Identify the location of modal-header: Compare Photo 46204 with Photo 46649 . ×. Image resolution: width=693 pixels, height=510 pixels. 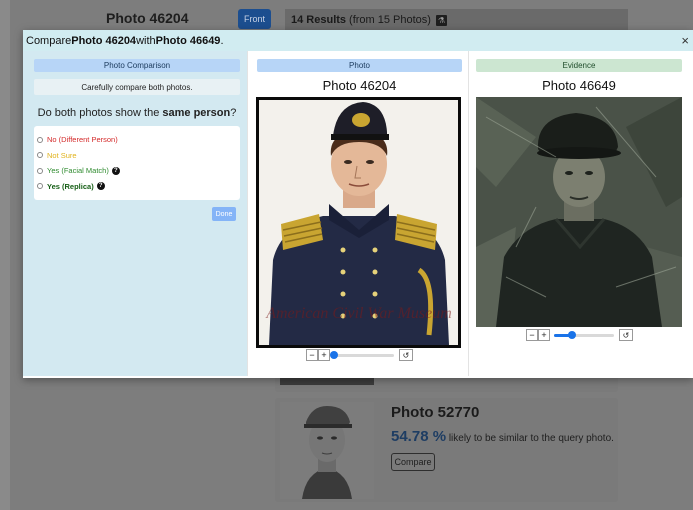
(358, 40).